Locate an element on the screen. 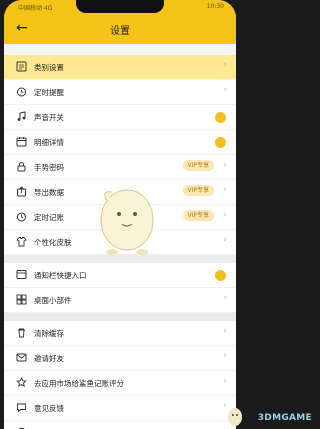 The image size is (320, 429). settings-item-label: 邀请好友 is located at coordinates (49, 358).